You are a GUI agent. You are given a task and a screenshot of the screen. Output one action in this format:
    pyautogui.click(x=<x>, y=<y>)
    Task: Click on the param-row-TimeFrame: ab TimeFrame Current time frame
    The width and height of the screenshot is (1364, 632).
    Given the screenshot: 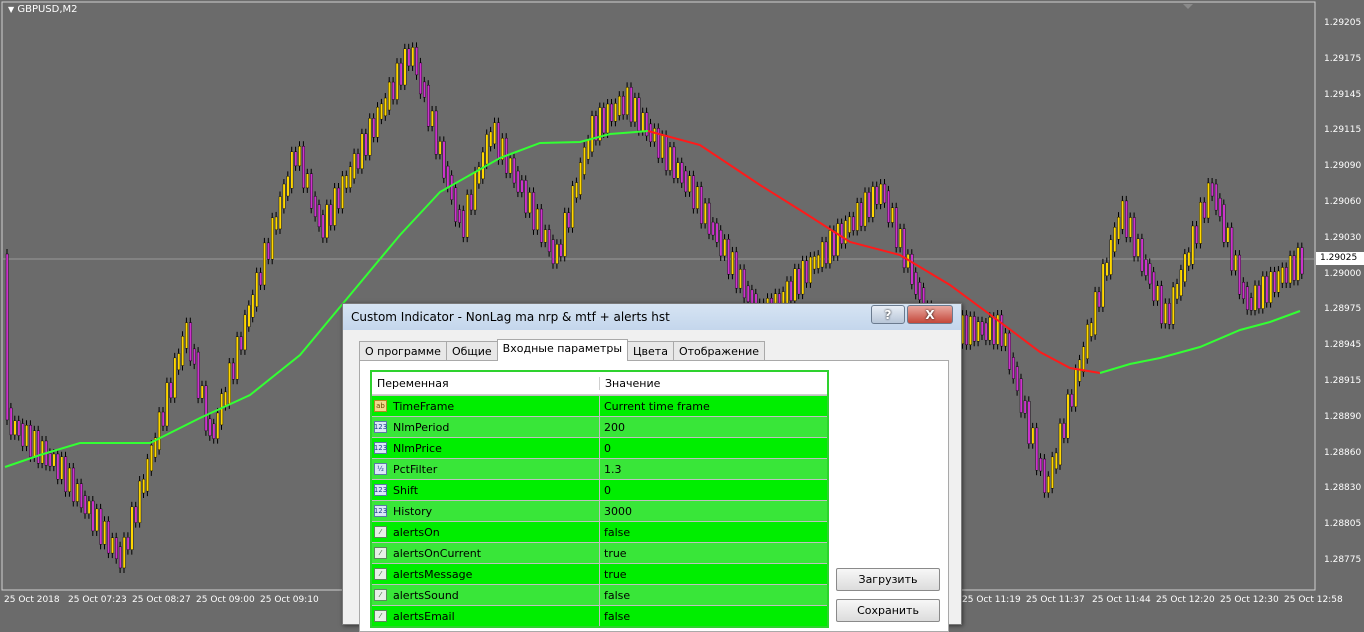 What is the action you would take?
    pyautogui.click(x=599, y=405)
    